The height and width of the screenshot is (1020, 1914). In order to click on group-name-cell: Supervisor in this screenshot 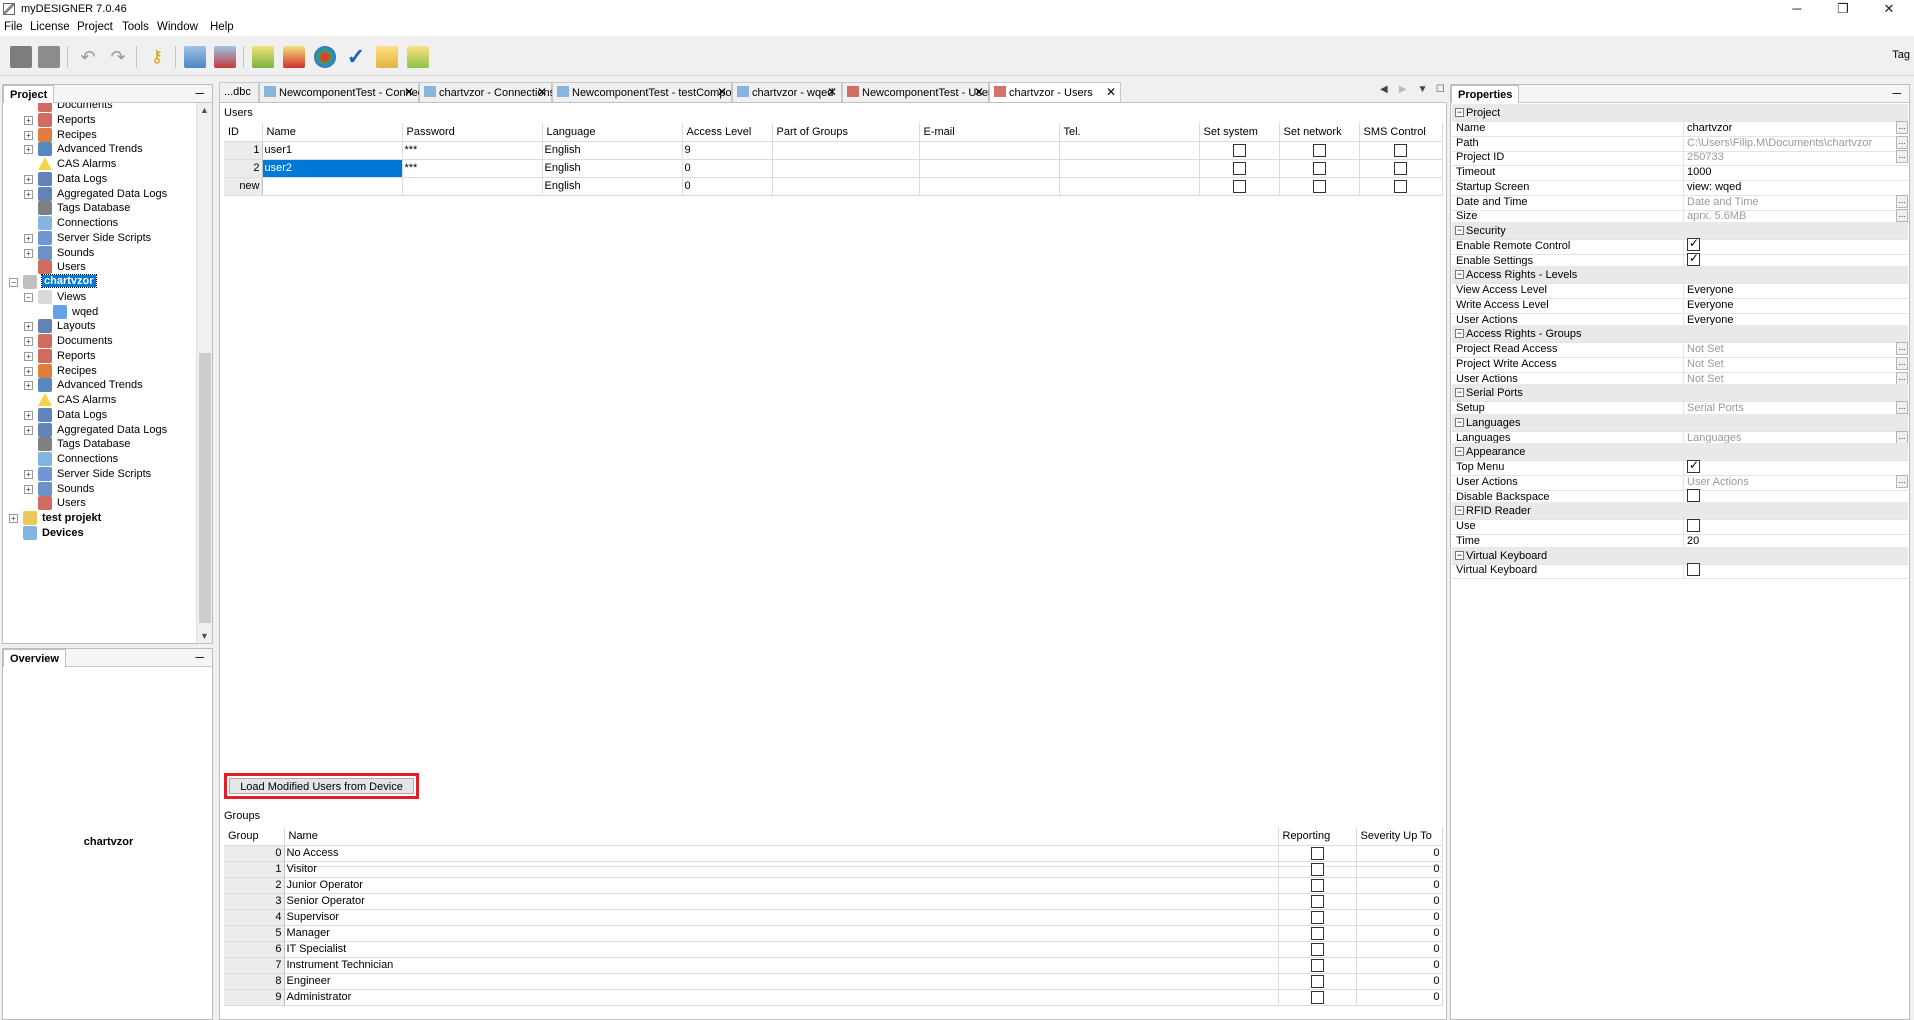, I will do `click(781, 917)`.